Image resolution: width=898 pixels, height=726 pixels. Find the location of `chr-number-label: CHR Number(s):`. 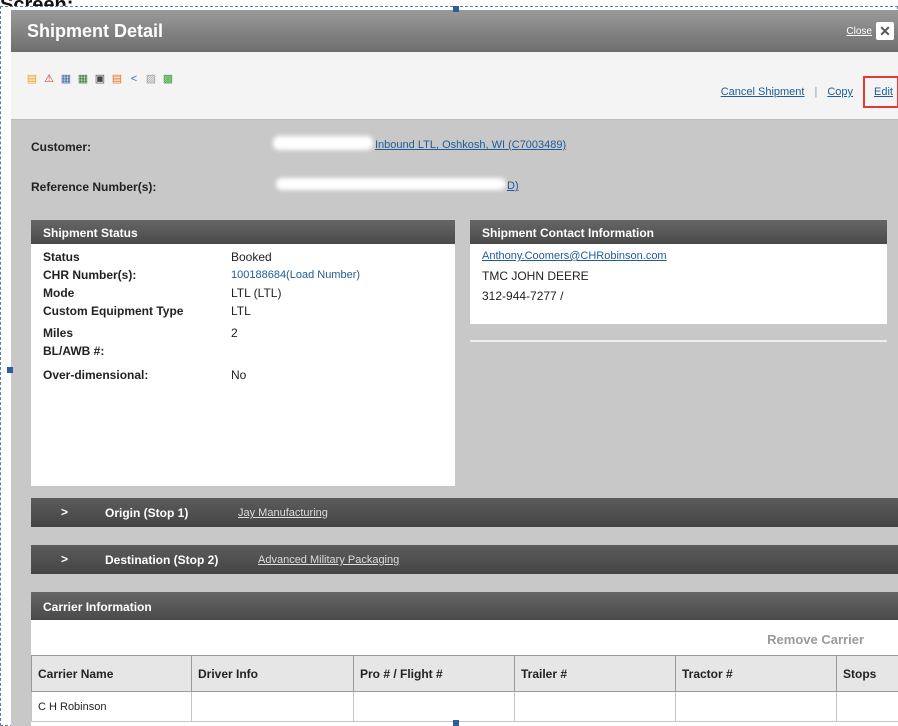

chr-number-label: CHR Number(s): is located at coordinates (90, 275).